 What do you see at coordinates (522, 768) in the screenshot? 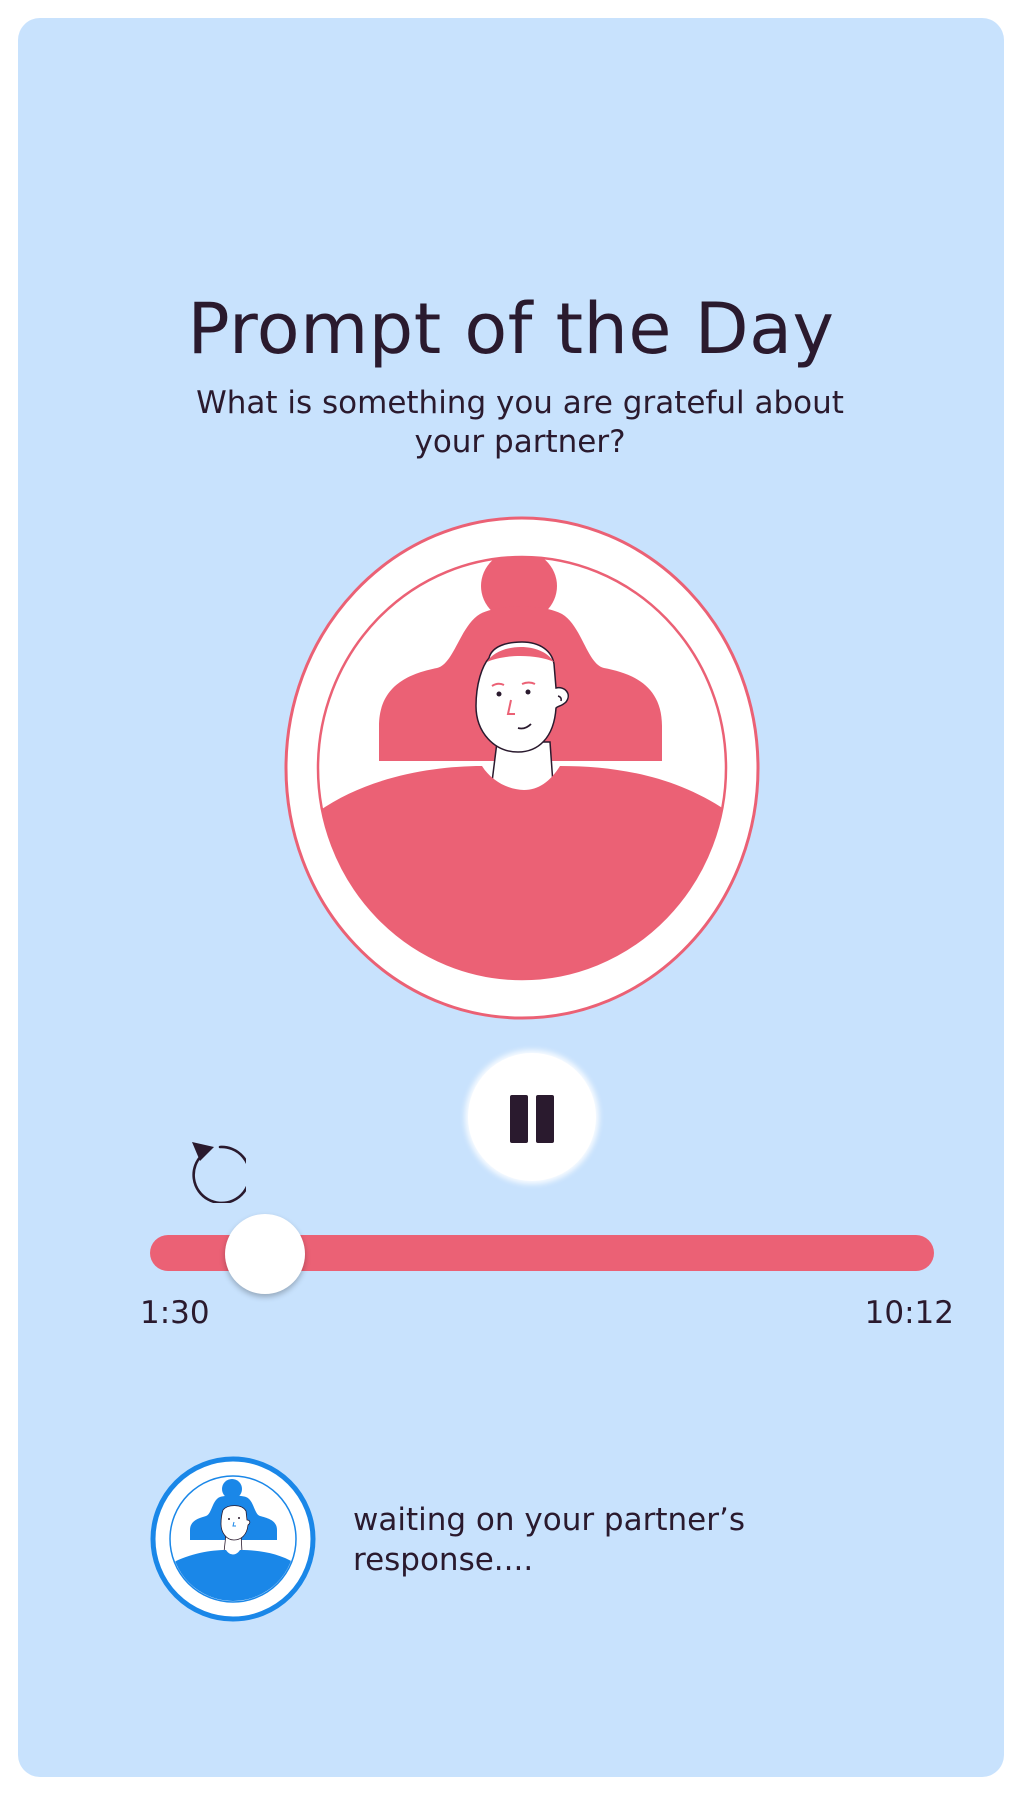
I see `speaker-avatar` at bounding box center [522, 768].